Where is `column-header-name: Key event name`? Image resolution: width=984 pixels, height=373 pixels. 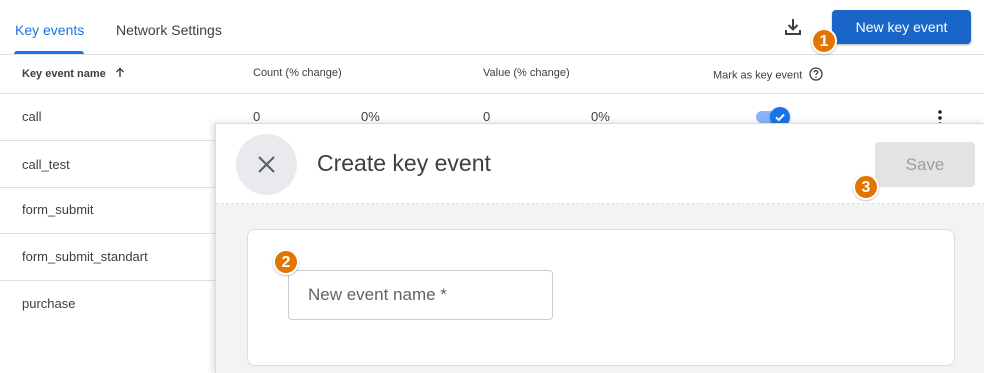
column-header-name: Key event name is located at coordinates (73, 74).